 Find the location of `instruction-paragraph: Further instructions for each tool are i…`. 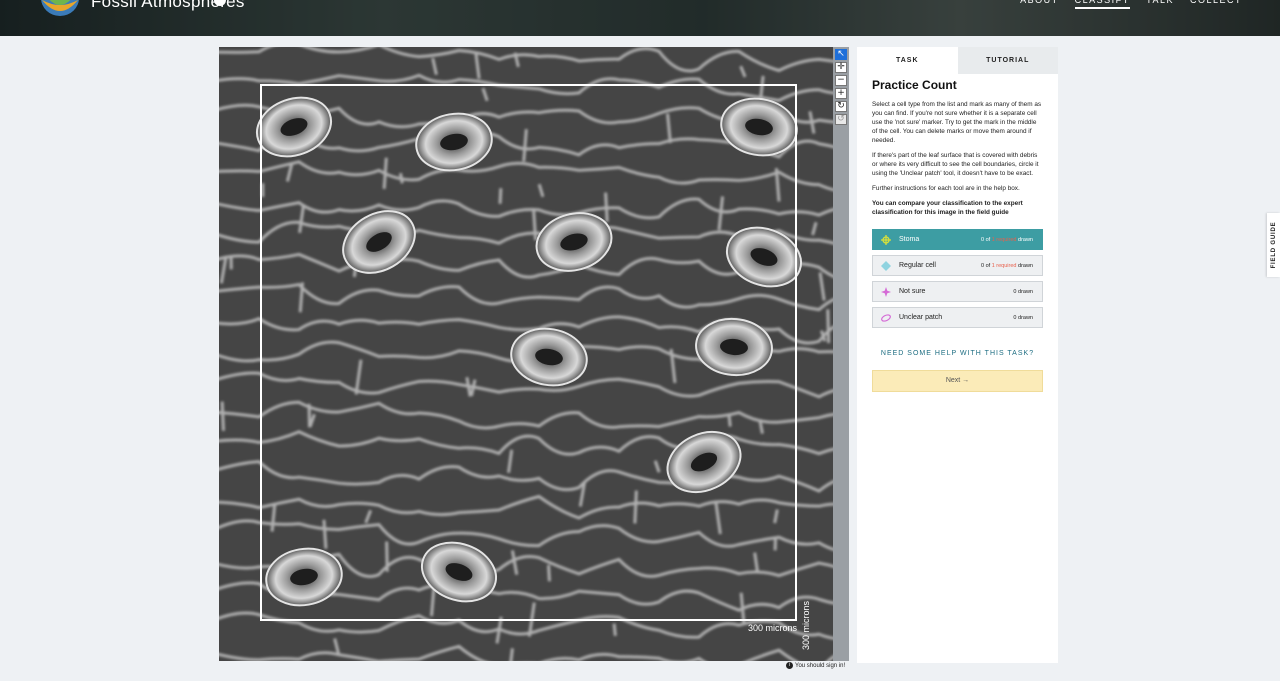

instruction-paragraph: Further instructions for each tool are i… is located at coordinates (946, 188).